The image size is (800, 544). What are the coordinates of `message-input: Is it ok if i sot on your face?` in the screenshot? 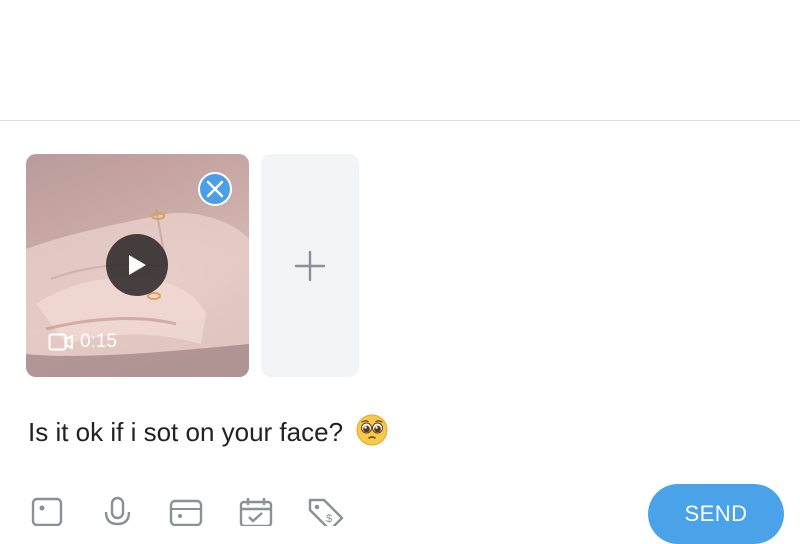 It's located at (208, 434).